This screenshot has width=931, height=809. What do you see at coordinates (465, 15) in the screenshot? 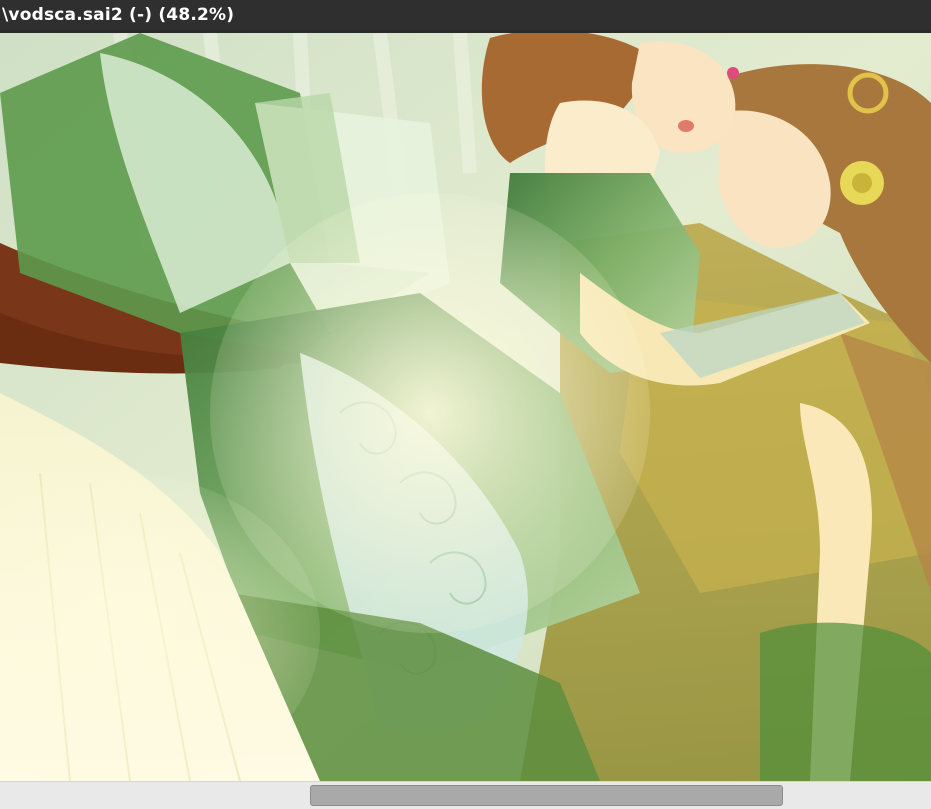
I see `title-bar: \vodsca.sai2 (-) (48.2%)` at bounding box center [465, 15].